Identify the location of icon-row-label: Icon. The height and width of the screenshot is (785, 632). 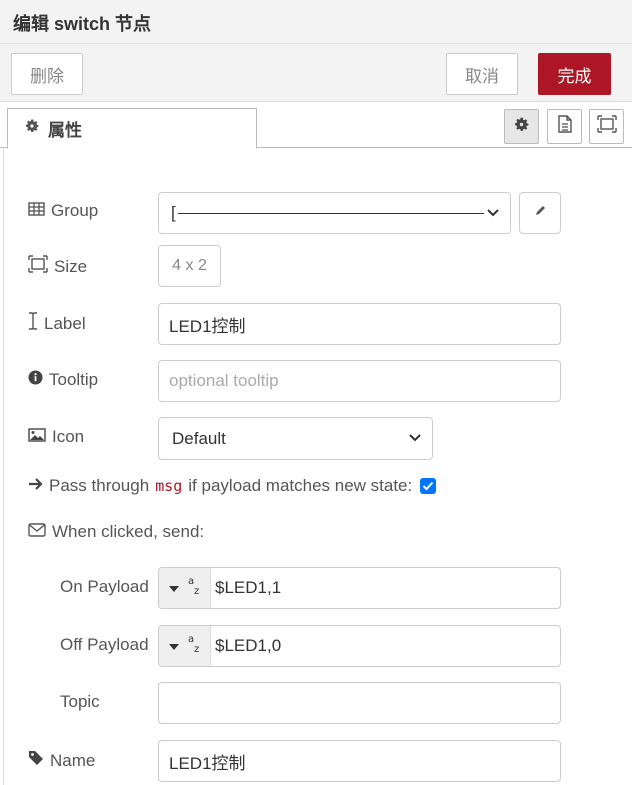
(56, 437).